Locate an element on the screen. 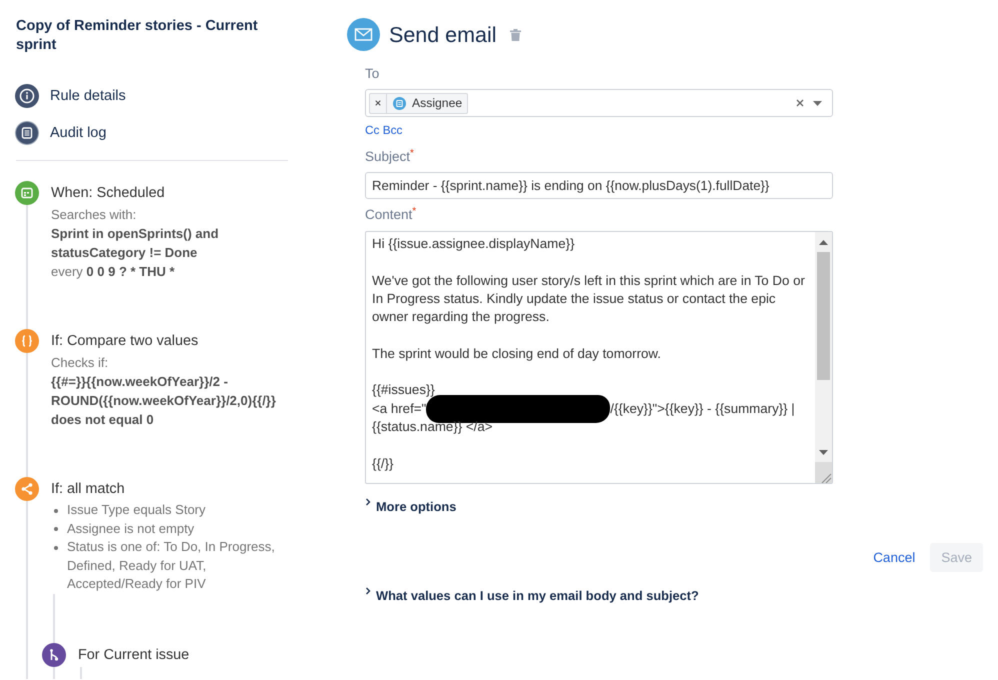 This screenshot has width=998, height=680. fork-icon is located at coordinates (54, 654).